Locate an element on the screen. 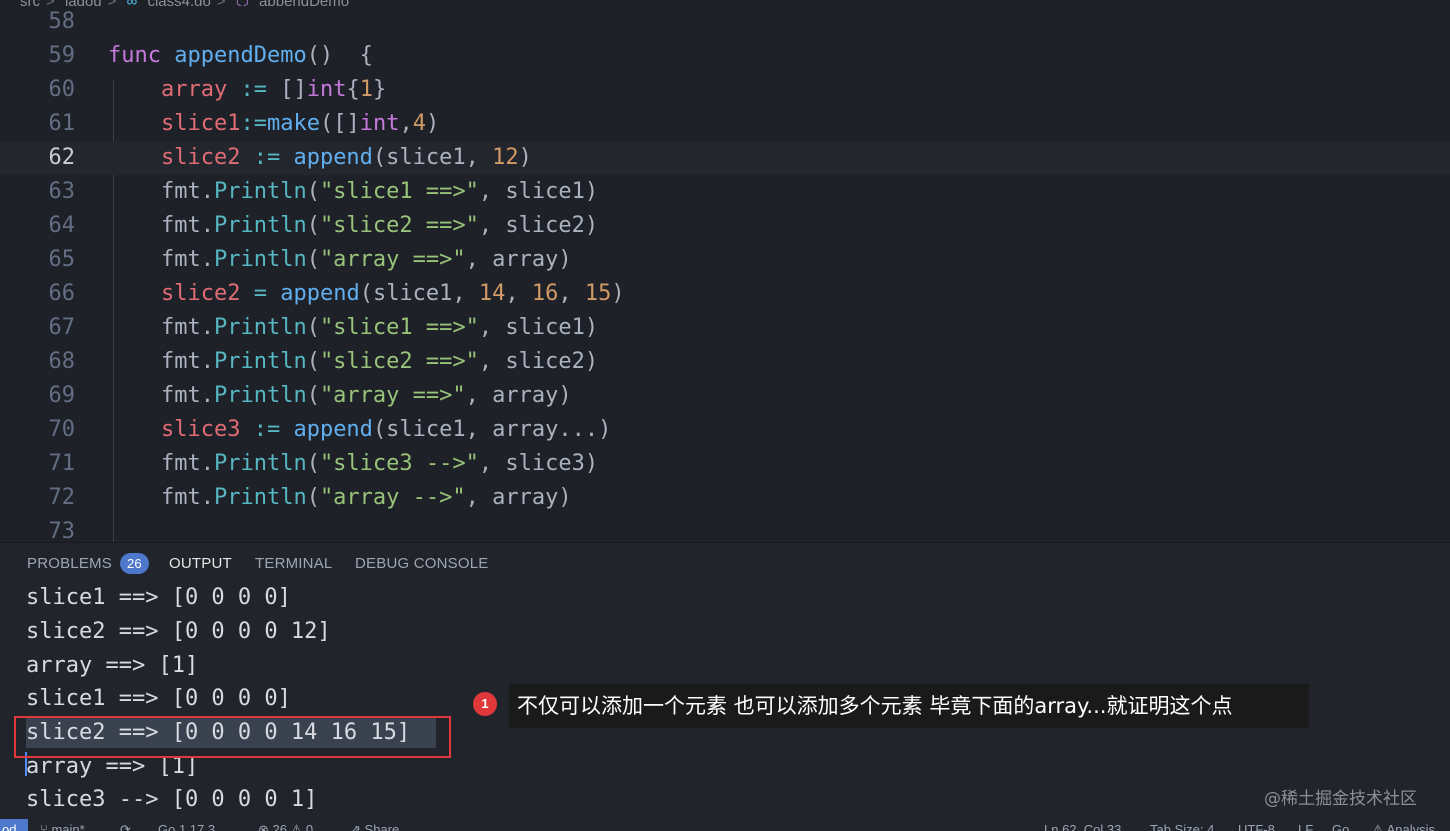 Image resolution: width=1450 pixels, height=831 pixels. eol-status: LF is located at coordinates (1305, 825).